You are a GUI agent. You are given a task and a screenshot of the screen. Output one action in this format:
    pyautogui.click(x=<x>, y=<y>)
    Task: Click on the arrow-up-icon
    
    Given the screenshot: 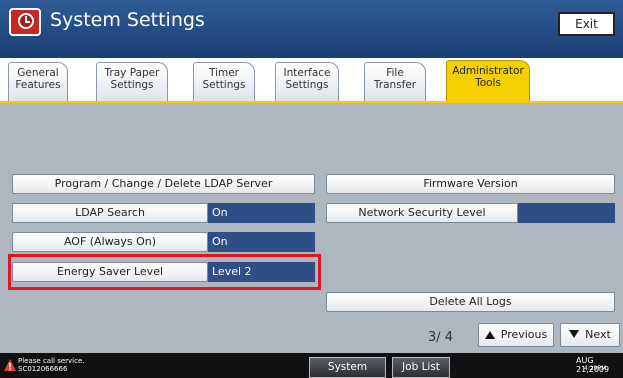 What is the action you would take?
    pyautogui.click(x=489, y=335)
    